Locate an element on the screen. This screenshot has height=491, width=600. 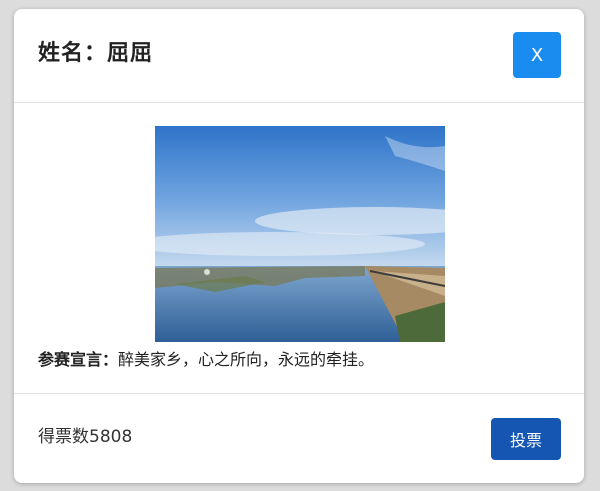
declaration: 参赛宣言：醉美家乡，心之所向，永远的牵挂。 is located at coordinates (206, 358).